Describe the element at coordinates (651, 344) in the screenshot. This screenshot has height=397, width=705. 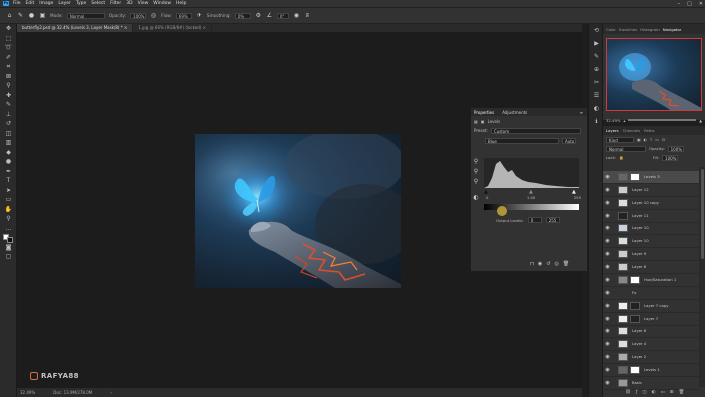
I see `layer-row: ◉ Layer 4` at that location.